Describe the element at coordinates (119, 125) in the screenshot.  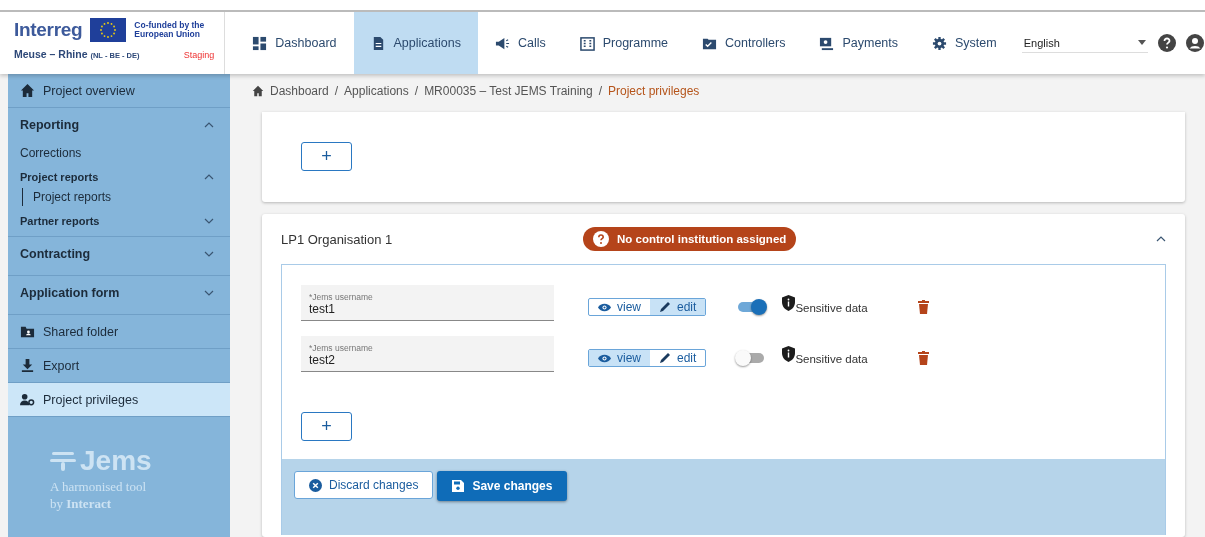
I see `sidebar-section: Reporting` at that location.